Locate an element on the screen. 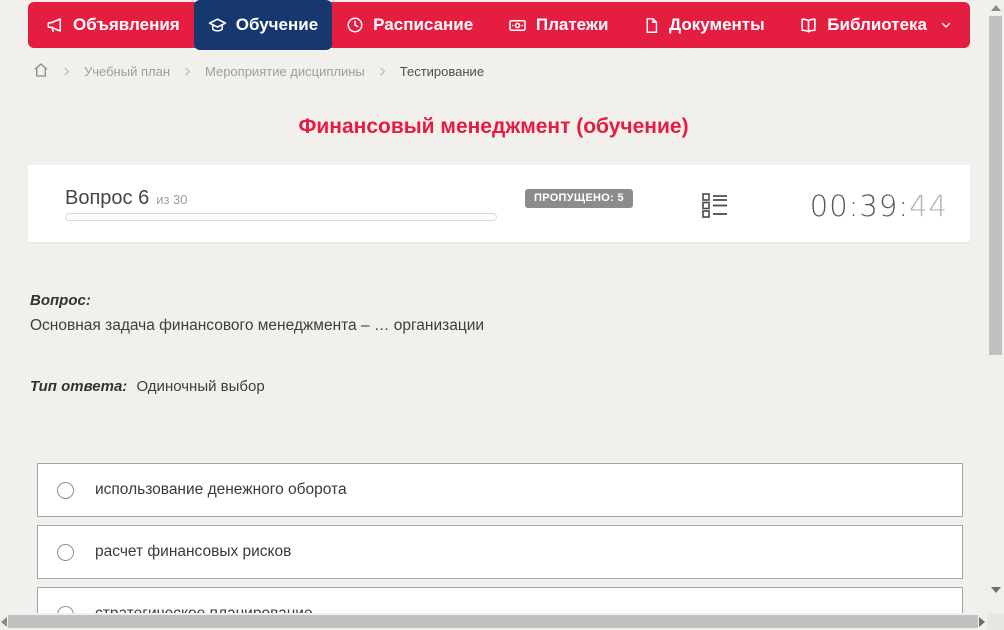  nav-item-label: Объявления is located at coordinates (126, 24).